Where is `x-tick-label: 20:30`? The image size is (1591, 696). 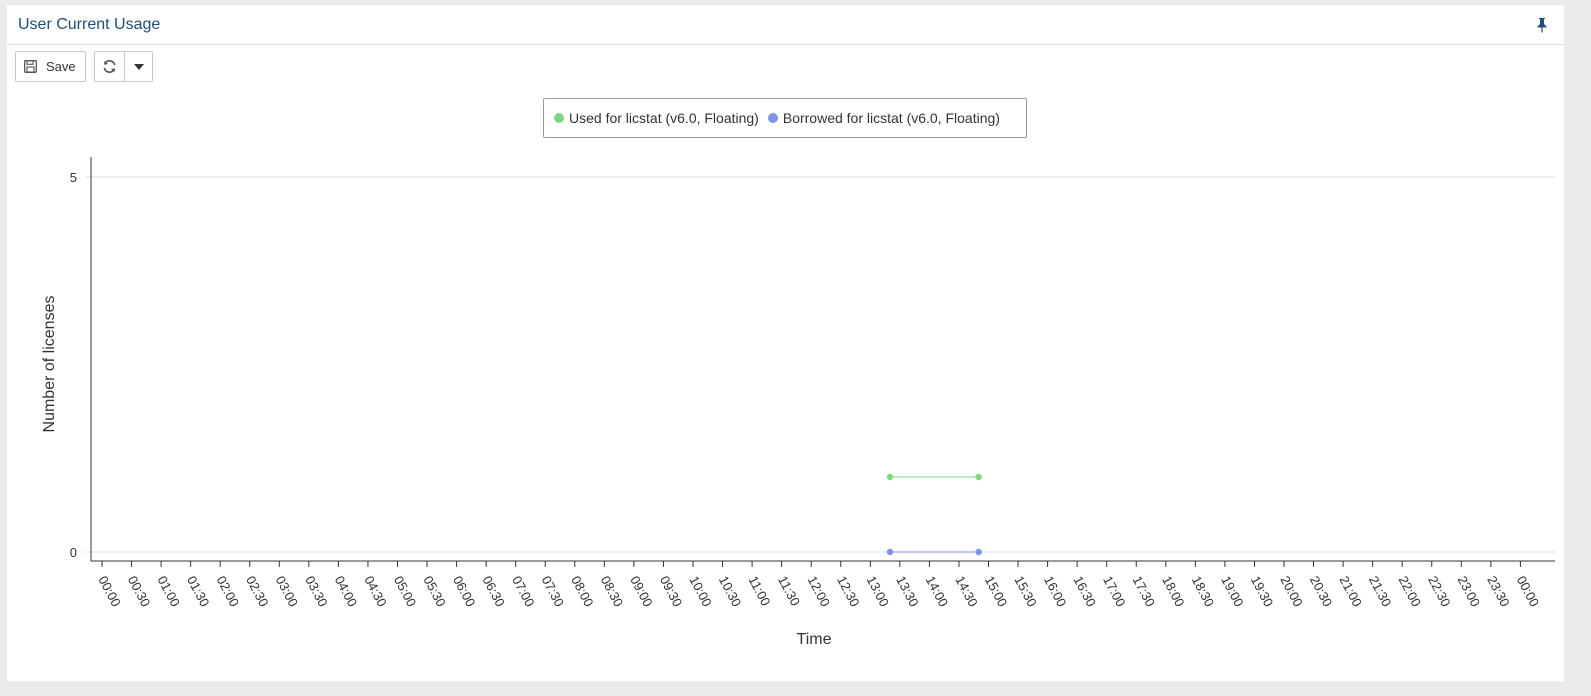
x-tick-label: 20:30 is located at coordinates (1321, 591).